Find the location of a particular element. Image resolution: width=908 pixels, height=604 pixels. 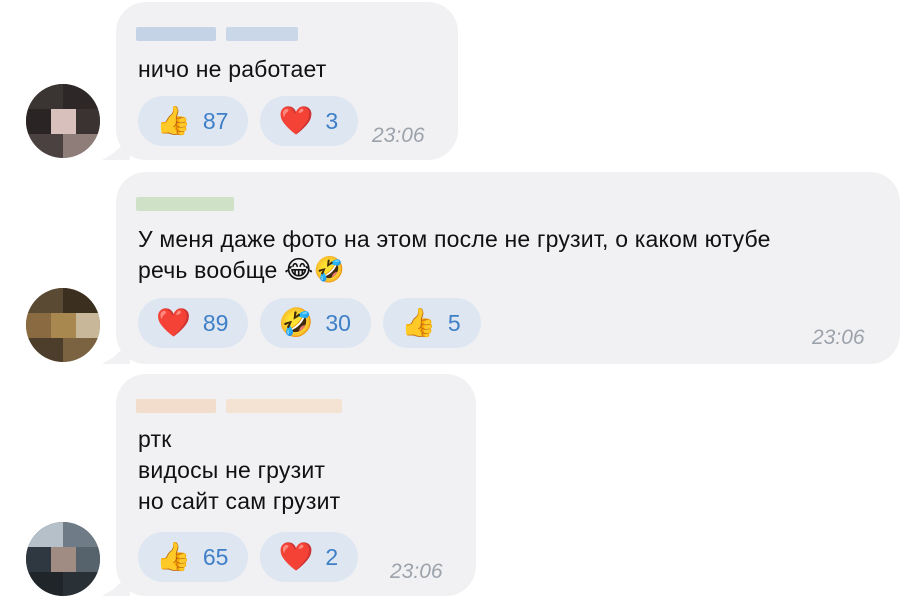

rofl-icon: 🤣 is located at coordinates (296, 322).